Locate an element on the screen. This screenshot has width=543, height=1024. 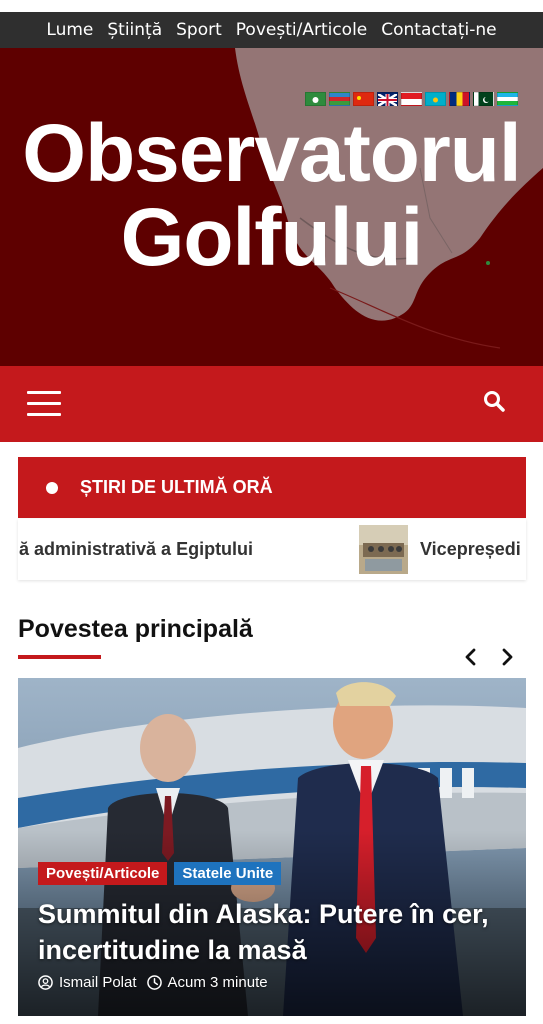
clock-icon is located at coordinates (154, 982).